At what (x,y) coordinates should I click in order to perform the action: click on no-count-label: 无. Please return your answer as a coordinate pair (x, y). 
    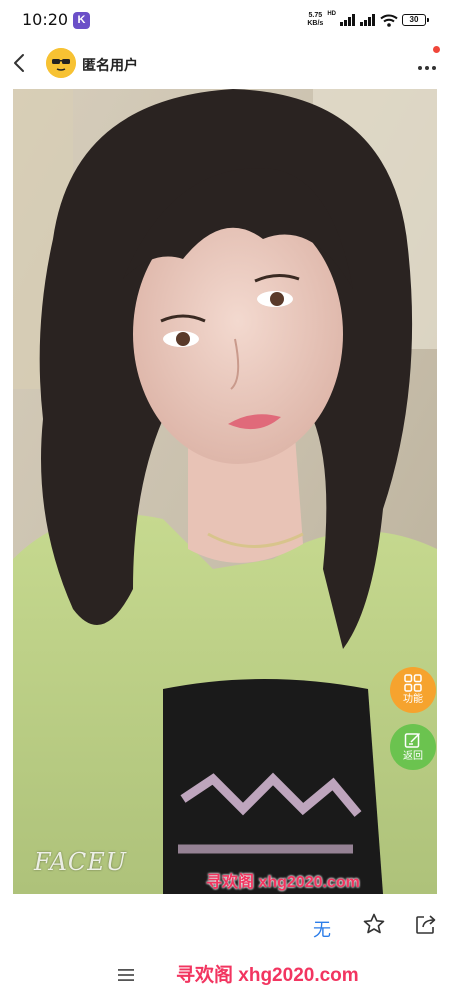
    Looking at the image, I should click on (322, 929).